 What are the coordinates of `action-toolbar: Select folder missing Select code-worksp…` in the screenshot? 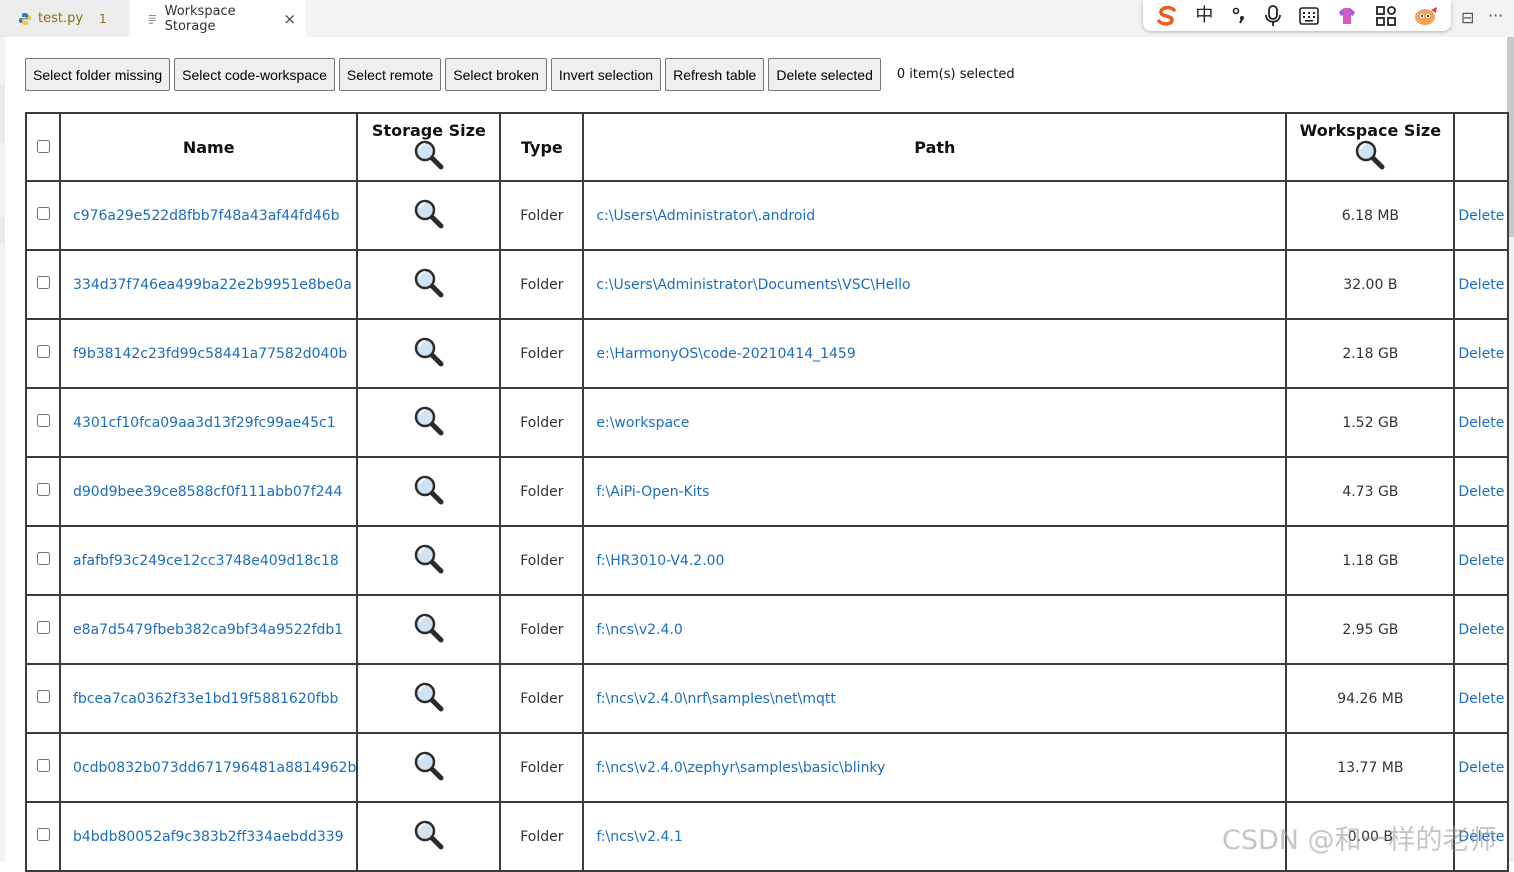 It's located at (520, 74).